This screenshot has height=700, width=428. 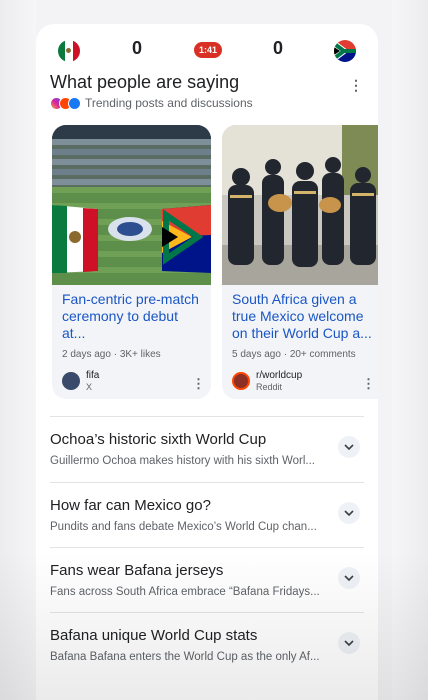 What do you see at coordinates (74, 103) in the screenshot?
I see `facebook-icon` at bounding box center [74, 103].